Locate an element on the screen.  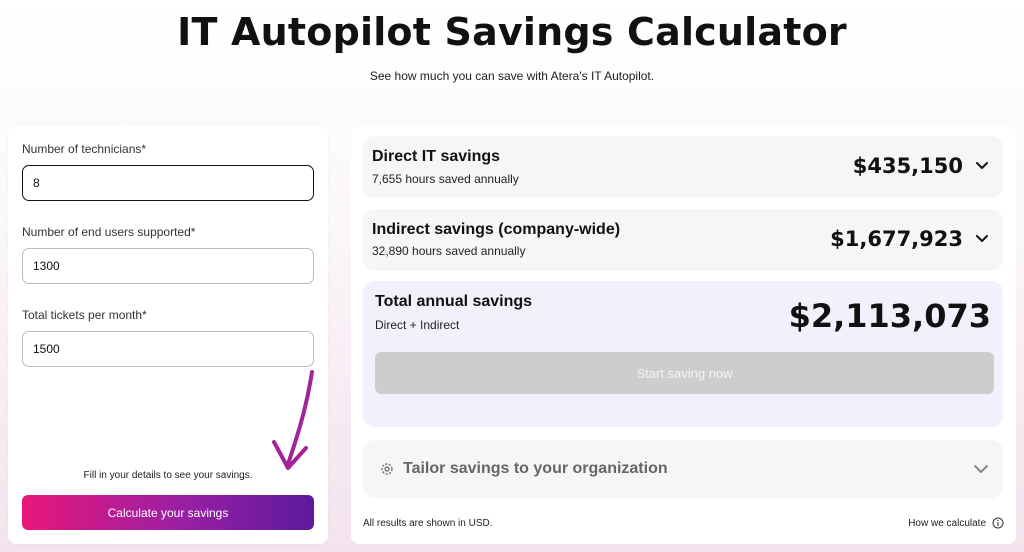
start-saving-button: Start saving now is located at coordinates (684, 373).